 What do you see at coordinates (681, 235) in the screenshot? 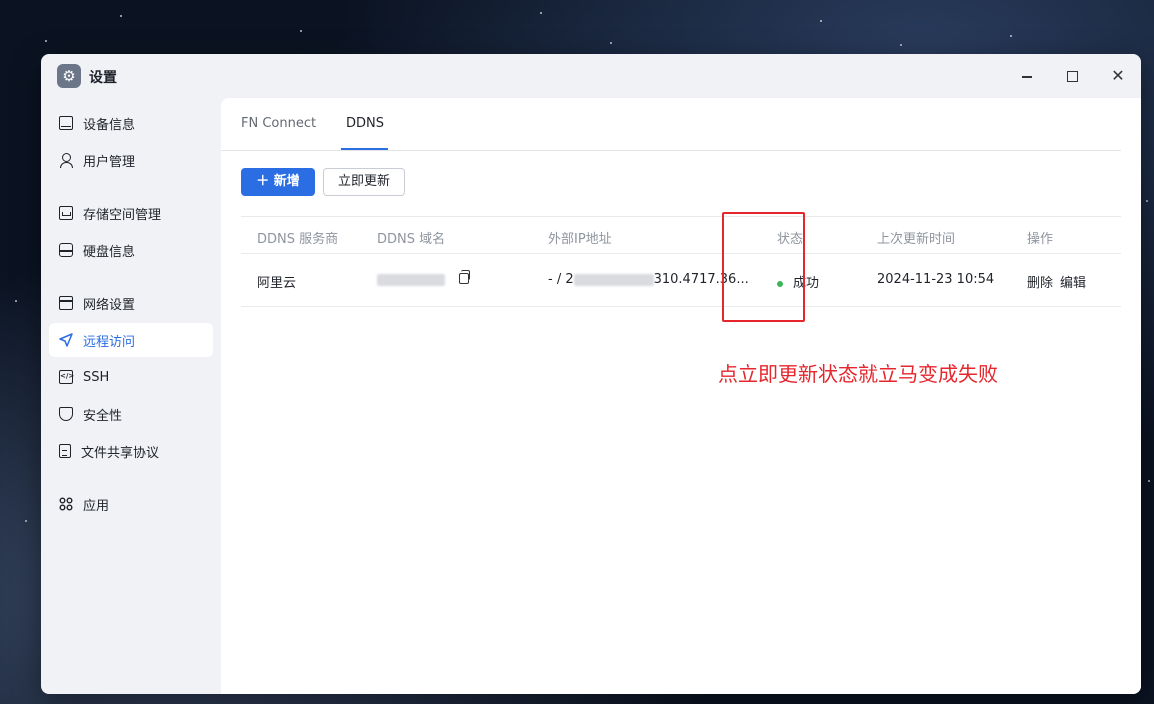
I see `table-header: DDNS 服务商 DDNS 域名 外部IP地址 状态 上次更新时间 操作` at bounding box center [681, 235].